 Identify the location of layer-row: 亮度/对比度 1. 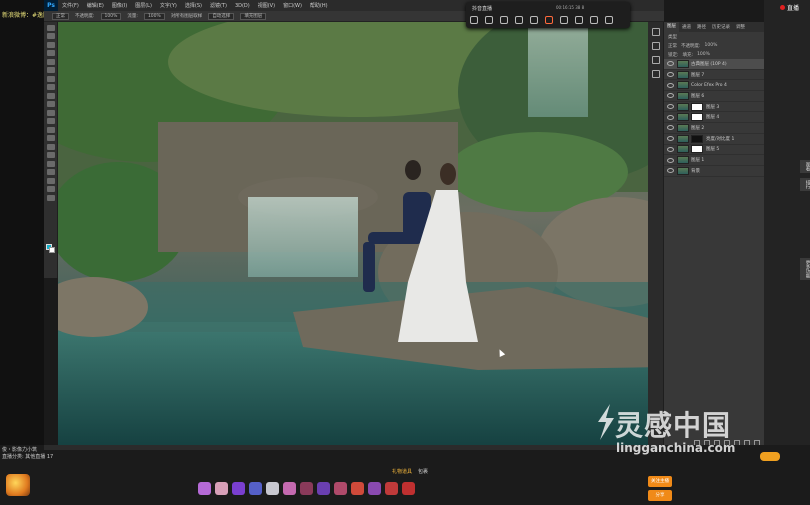
(714, 139).